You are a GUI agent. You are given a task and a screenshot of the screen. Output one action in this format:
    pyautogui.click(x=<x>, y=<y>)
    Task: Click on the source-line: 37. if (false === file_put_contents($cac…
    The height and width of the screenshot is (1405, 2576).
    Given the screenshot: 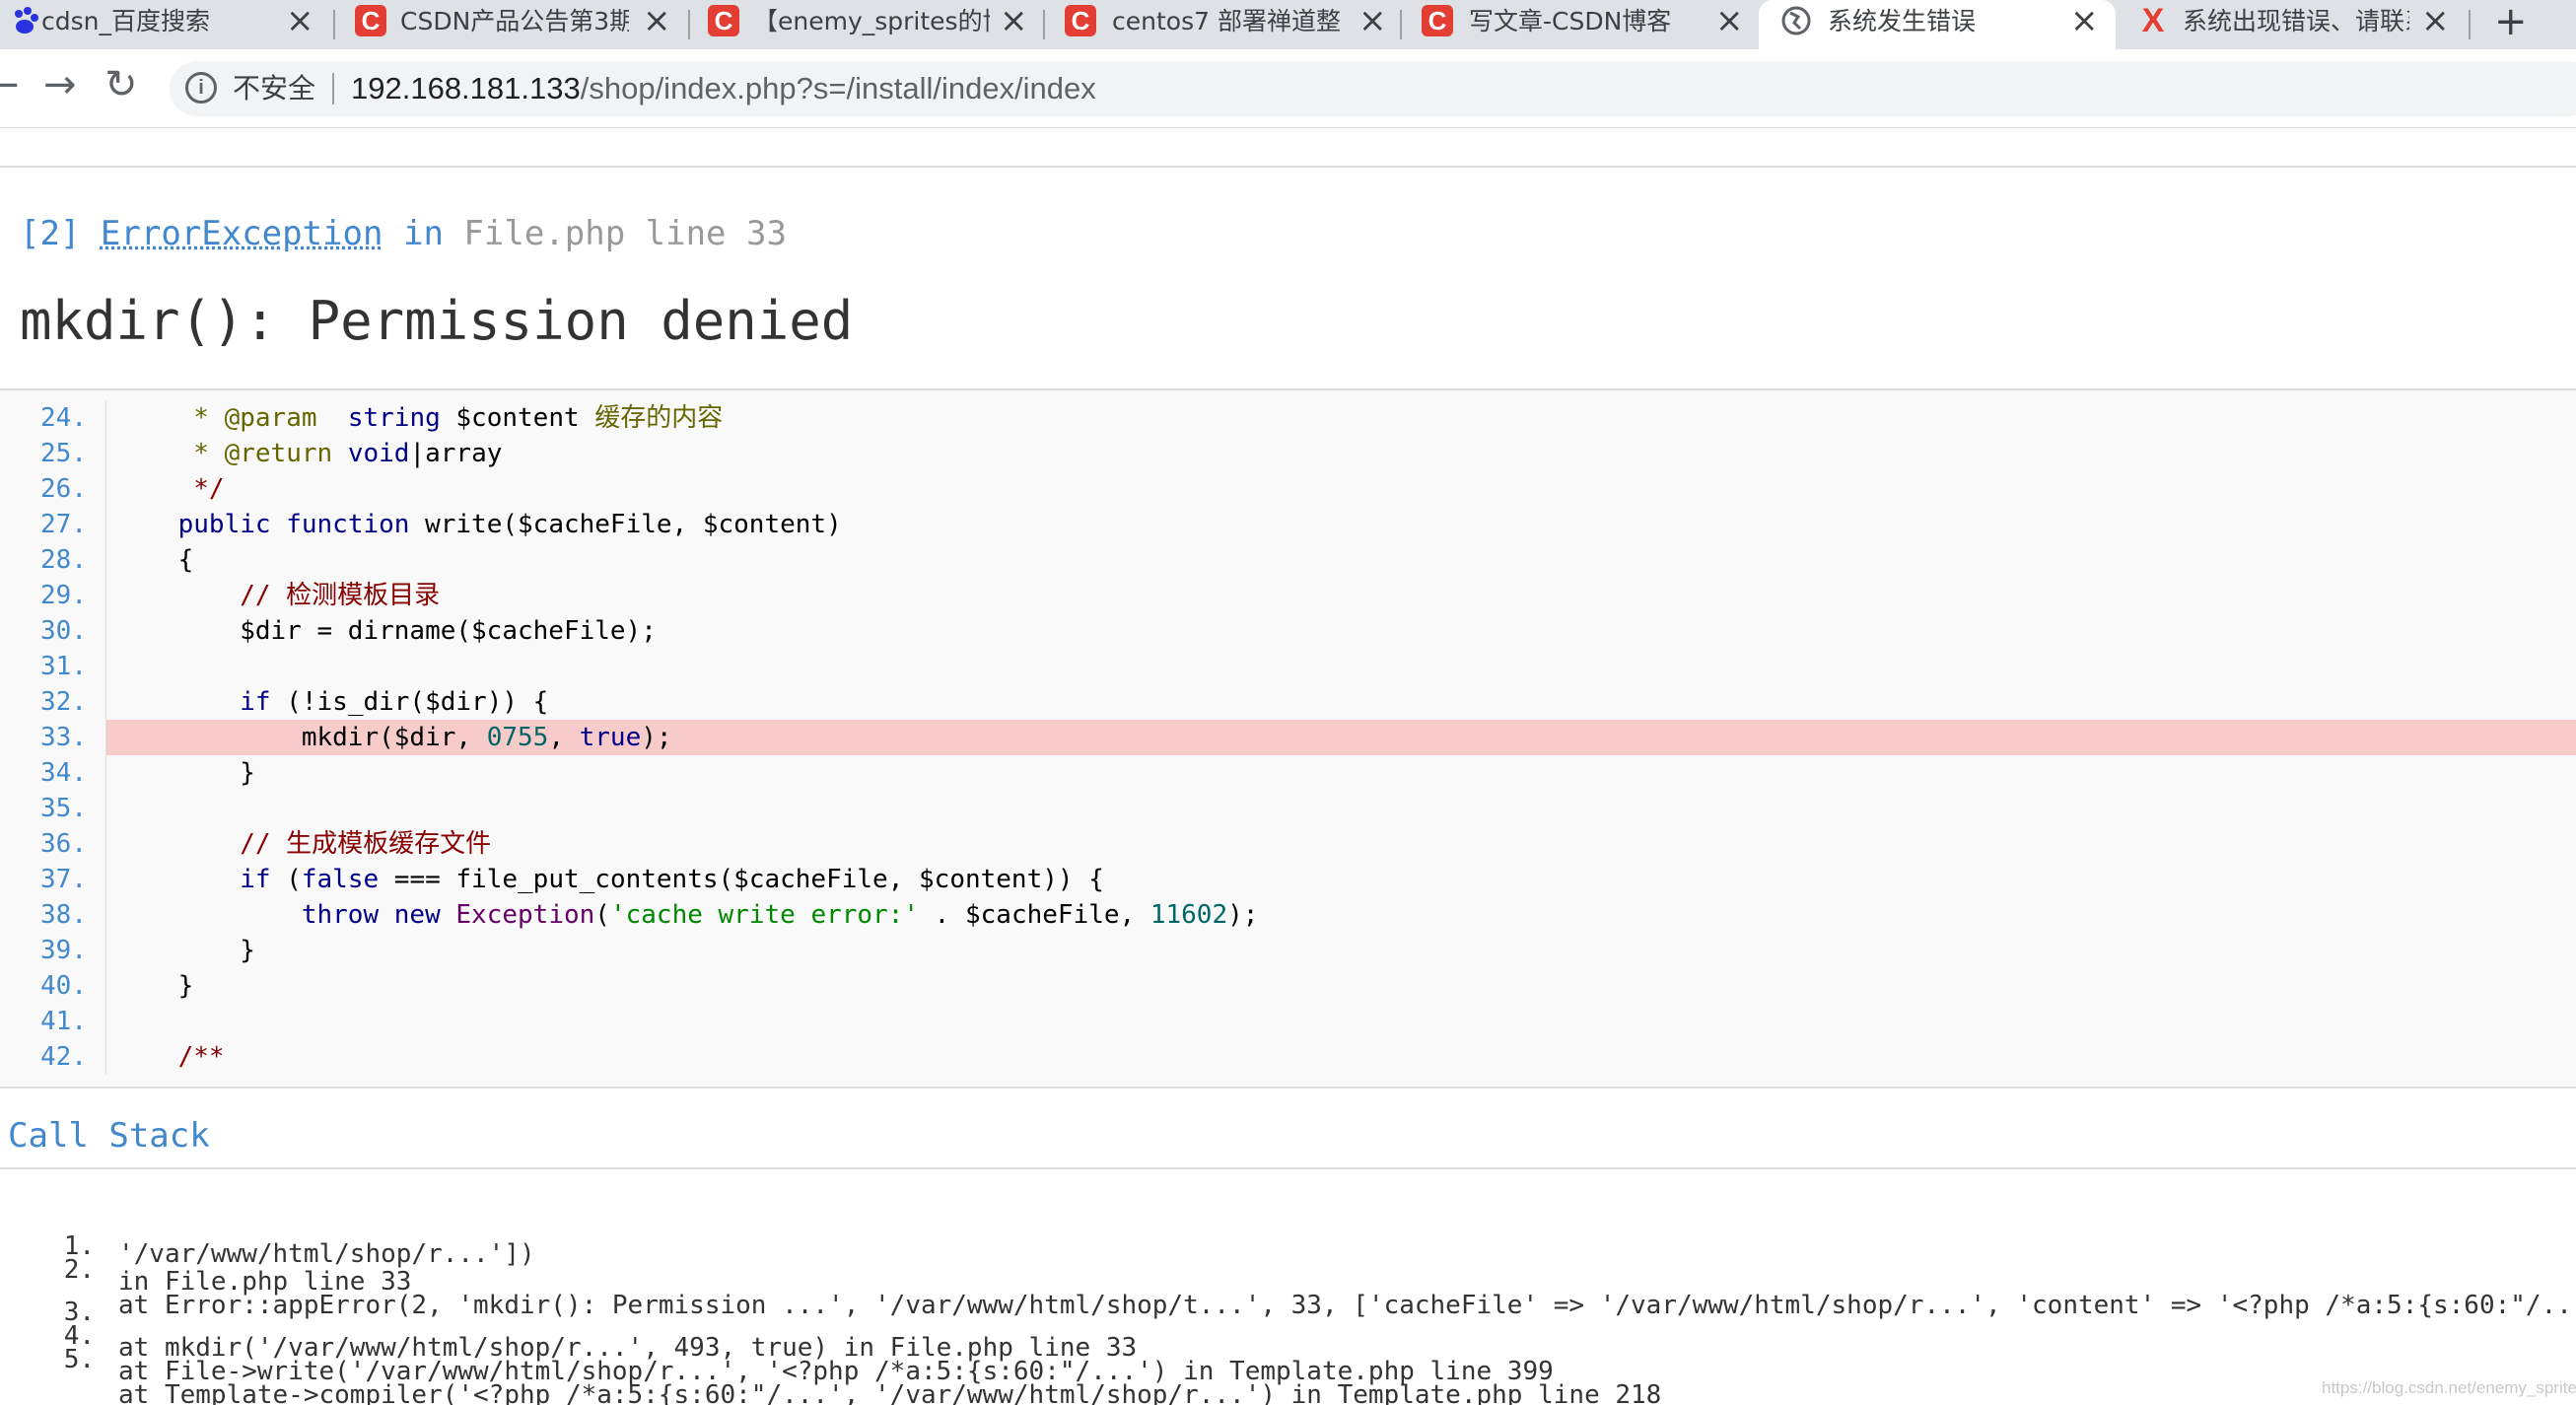 What is the action you would take?
    pyautogui.click(x=1288, y=879)
    